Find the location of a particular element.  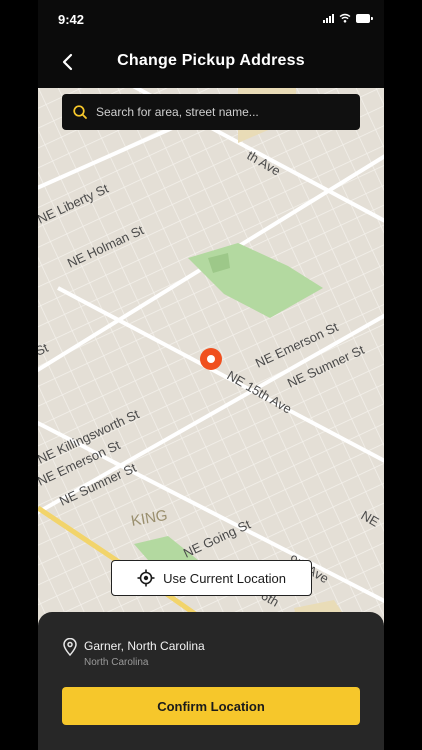

header: Change Pickup Address is located at coordinates (211, 64).